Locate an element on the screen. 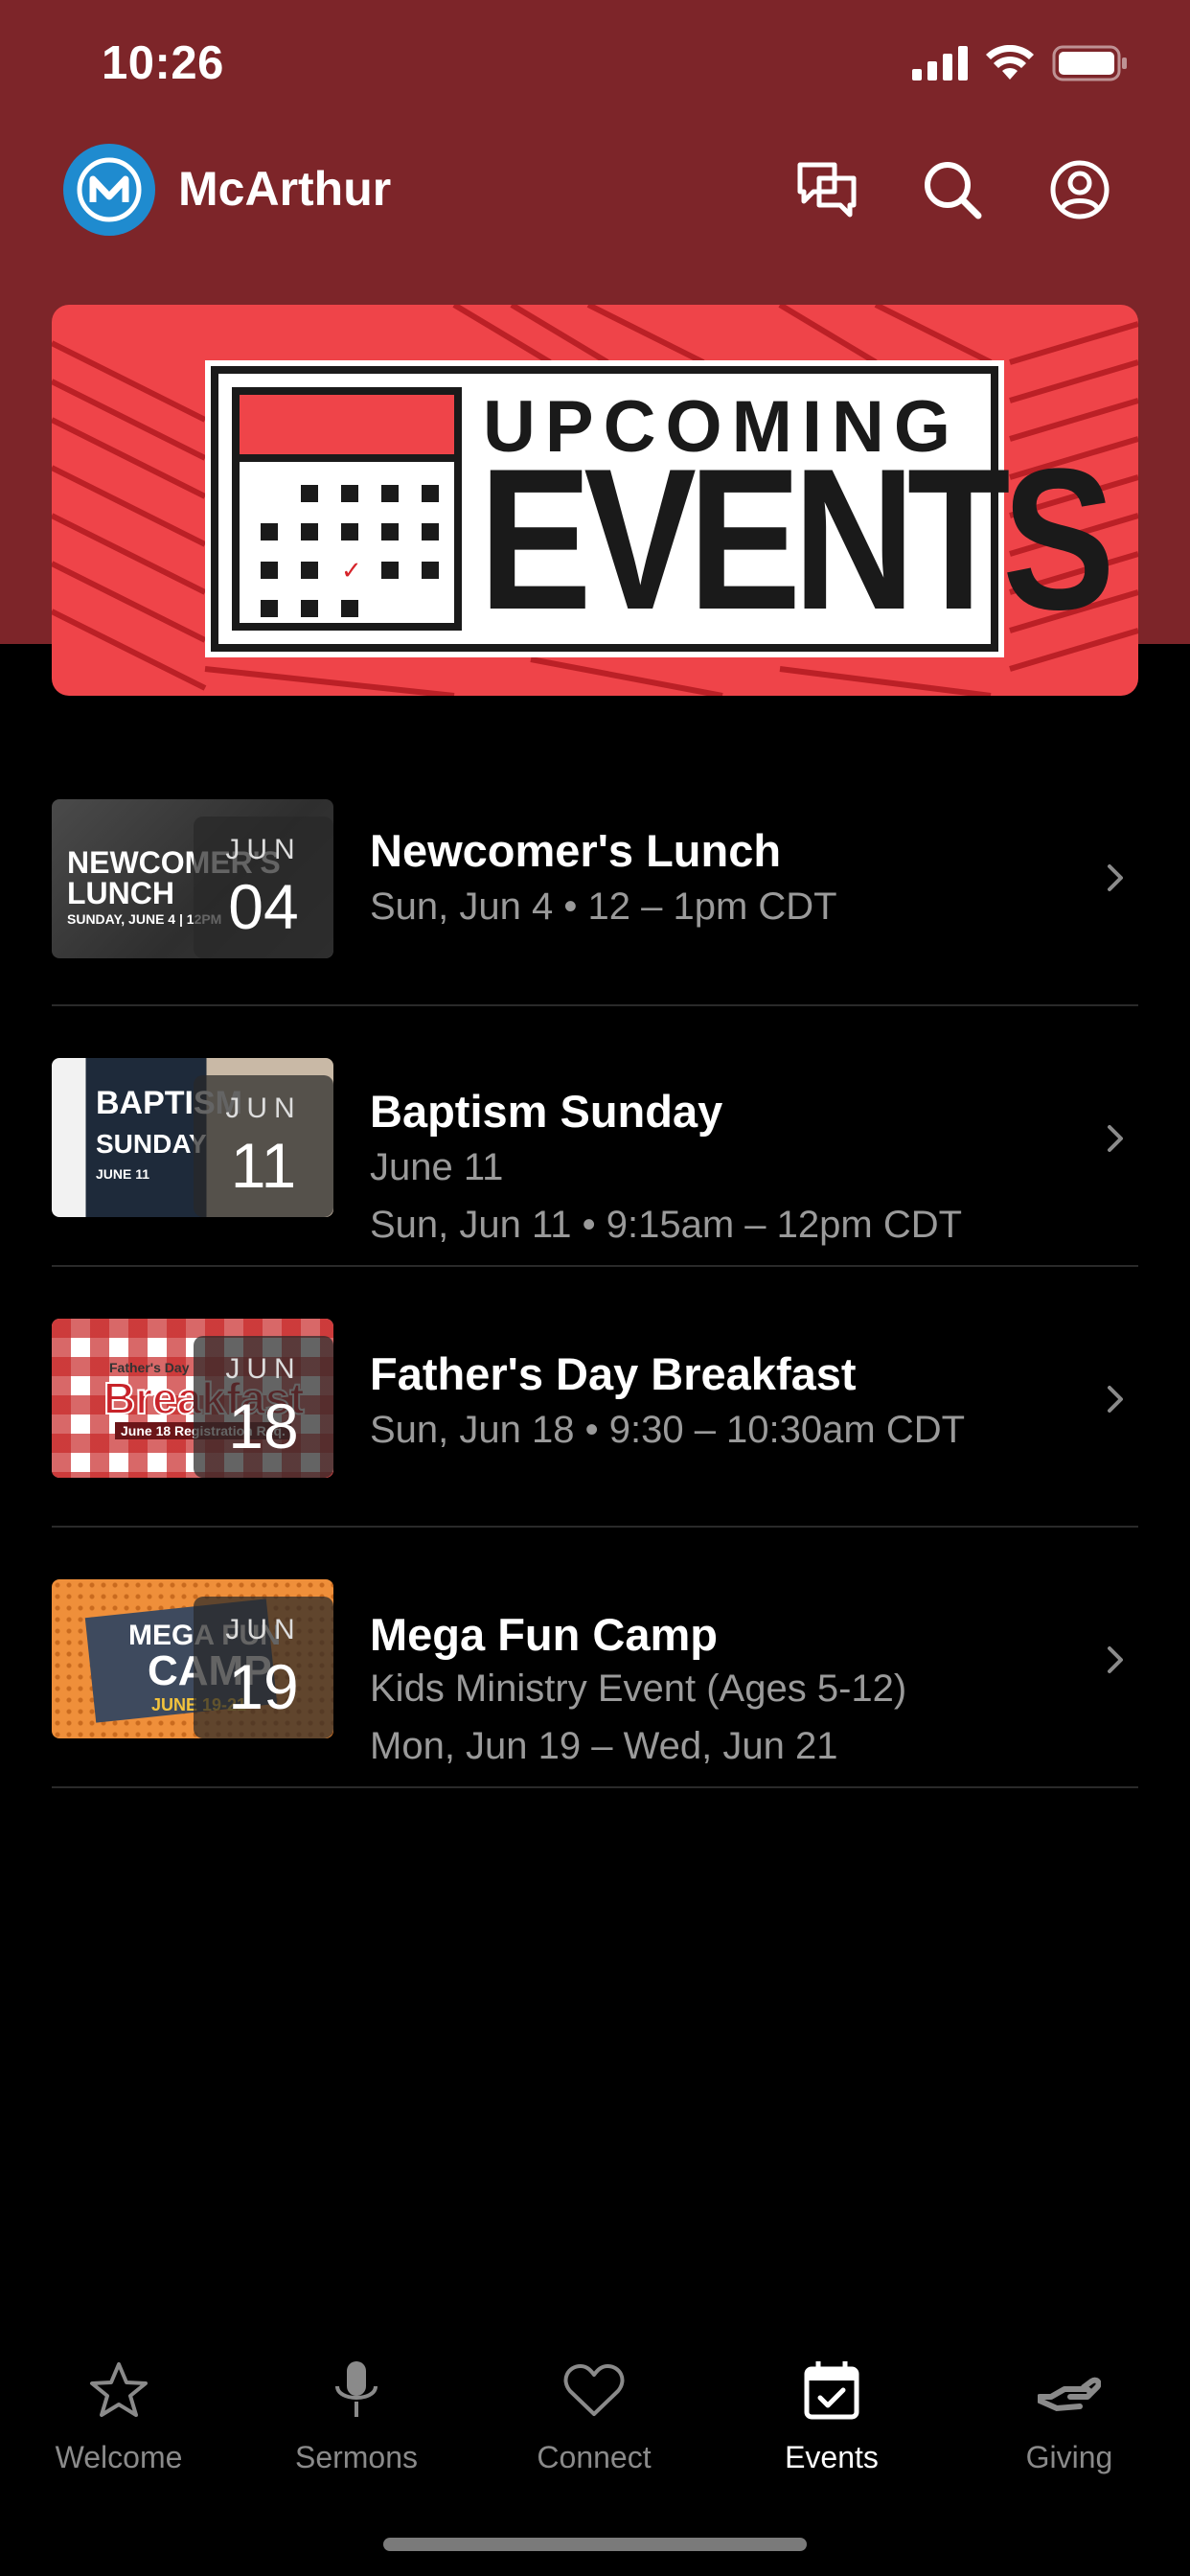 Image resolution: width=1190 pixels, height=2576 pixels. calendar-graphic-icon: ✓ is located at coordinates (347, 509).